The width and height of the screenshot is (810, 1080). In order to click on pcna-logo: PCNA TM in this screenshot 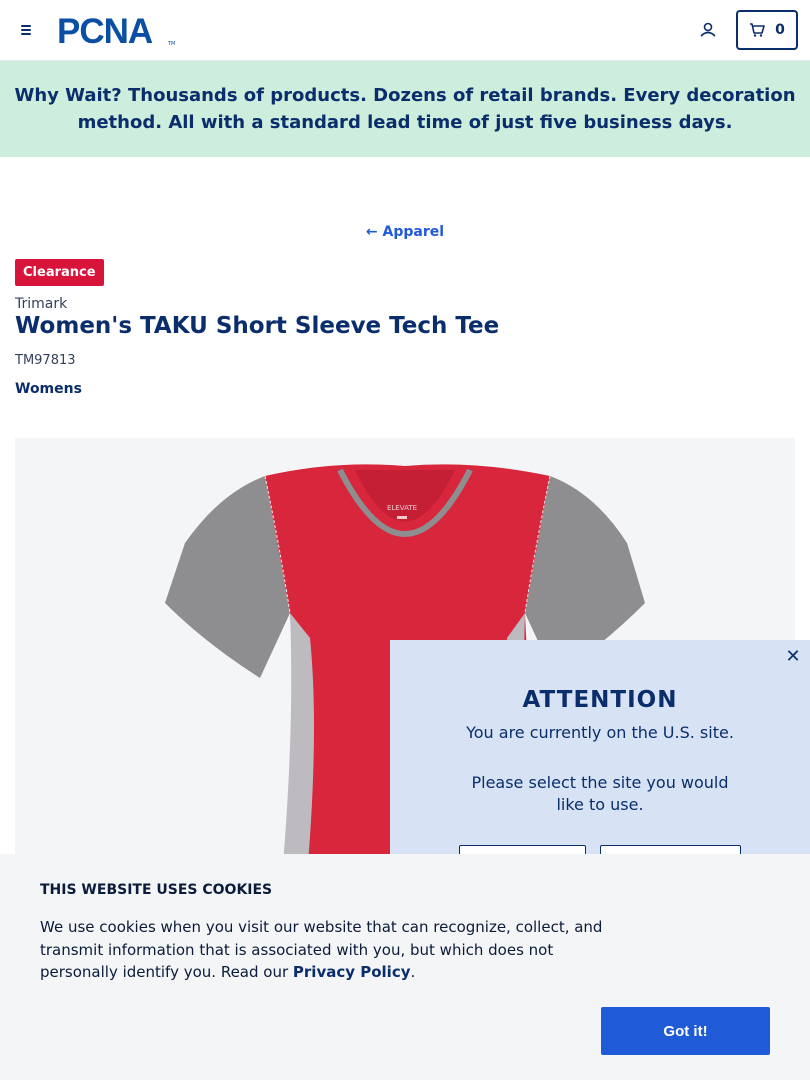, I will do `click(116, 30)`.